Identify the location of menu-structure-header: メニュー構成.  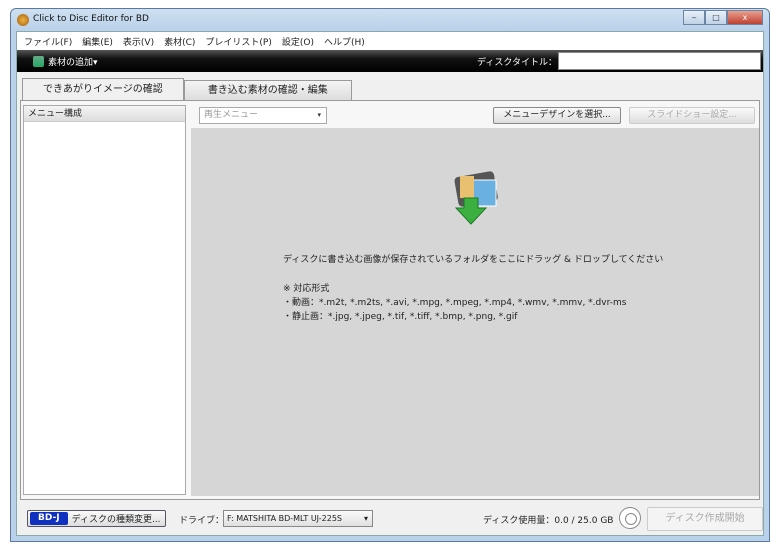
(104, 114).